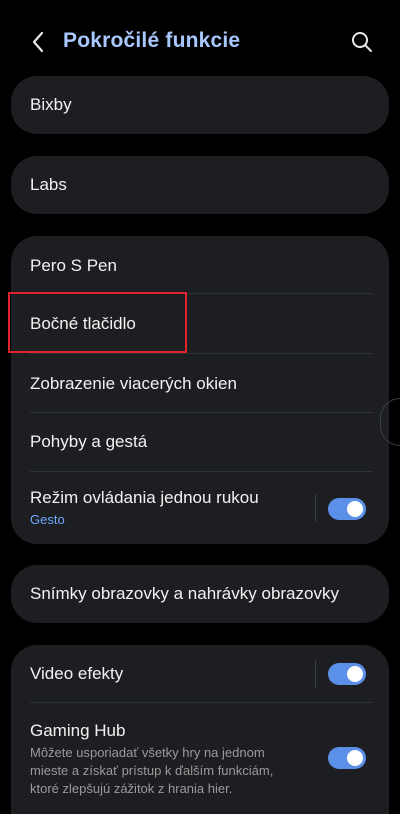  I want to click on search-icon, so click(362, 42).